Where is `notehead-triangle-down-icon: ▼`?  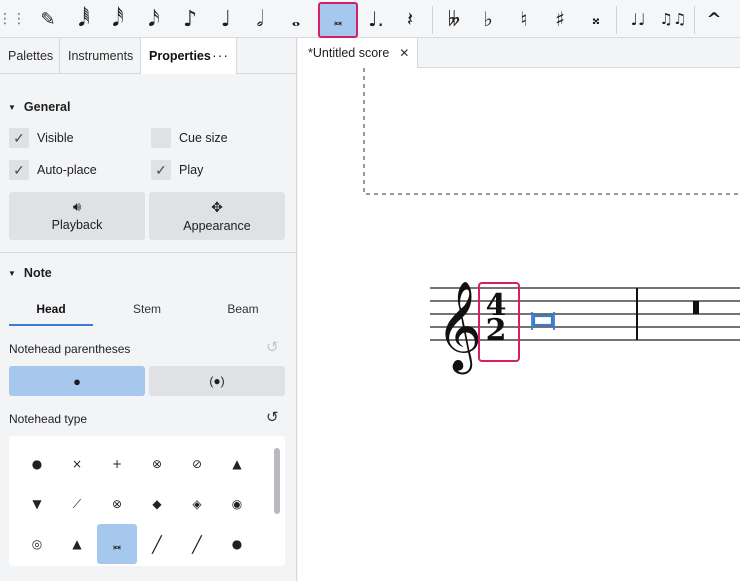 notehead-triangle-down-icon: ▼ is located at coordinates (37, 504).